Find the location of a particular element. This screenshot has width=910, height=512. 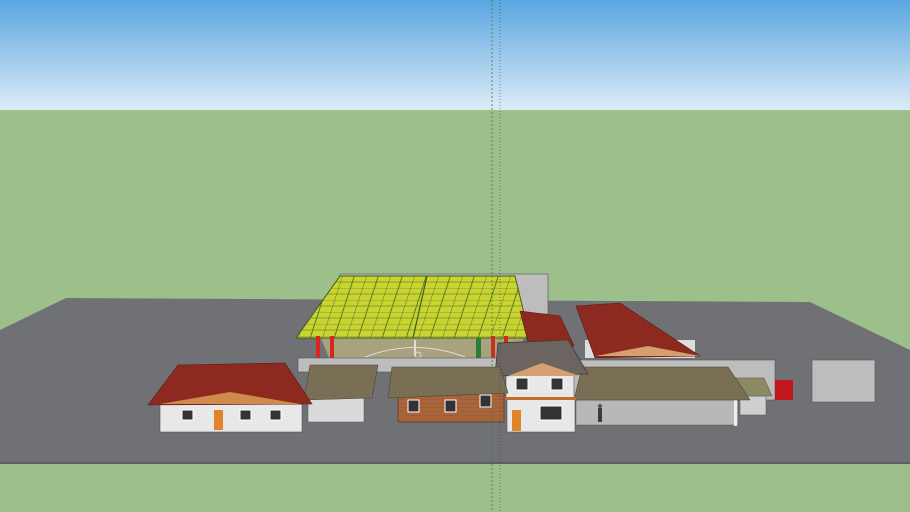

left-house-door is located at coordinates (218, 420).